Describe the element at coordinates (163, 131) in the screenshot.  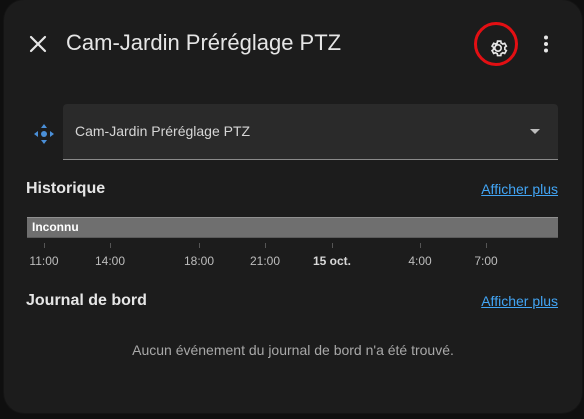
I see `preset-select-value: Cam-Jardin Préréglage PTZ` at that location.